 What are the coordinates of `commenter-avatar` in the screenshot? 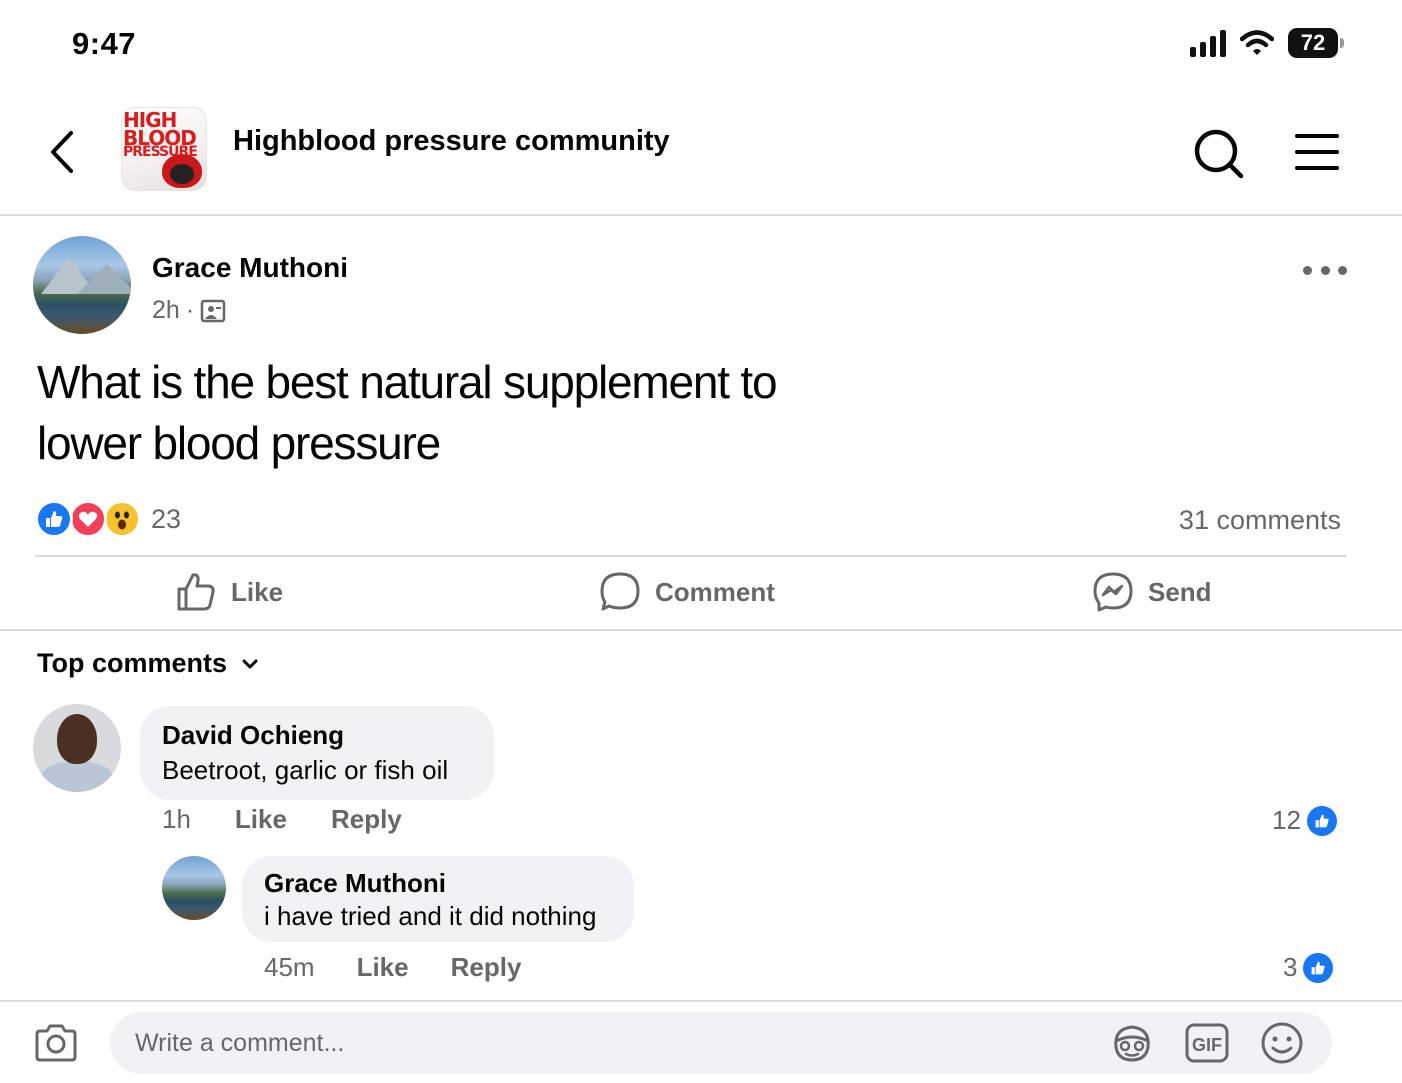 It's located at (77, 748).